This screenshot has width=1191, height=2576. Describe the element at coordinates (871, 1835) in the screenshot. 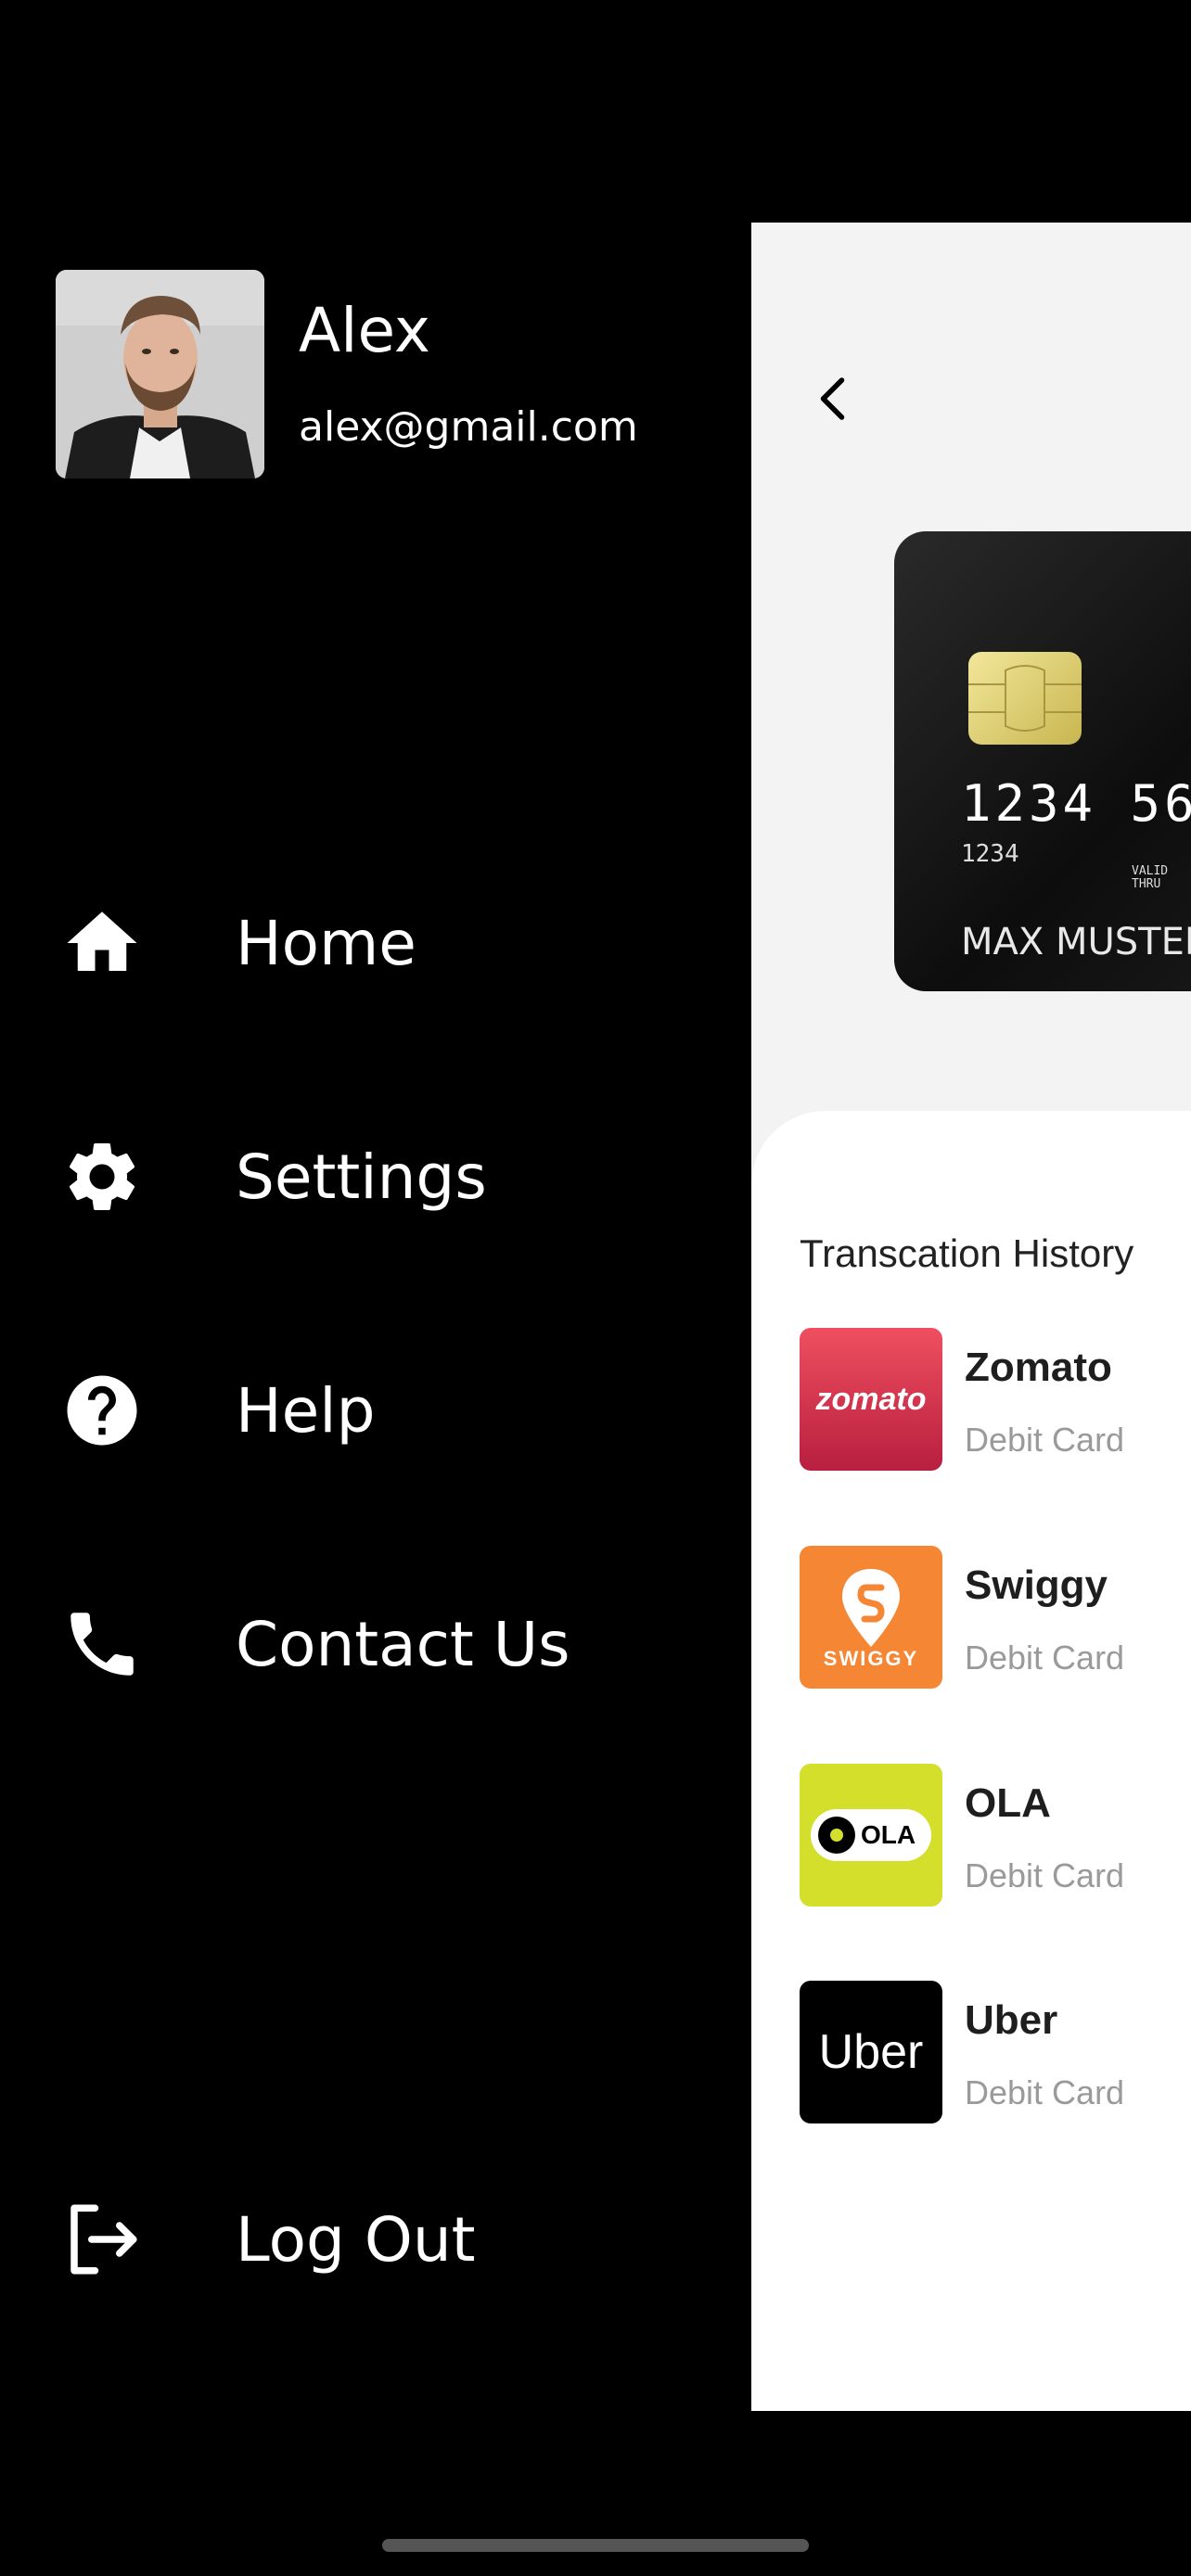

I see `ola-logo: OLA` at that location.